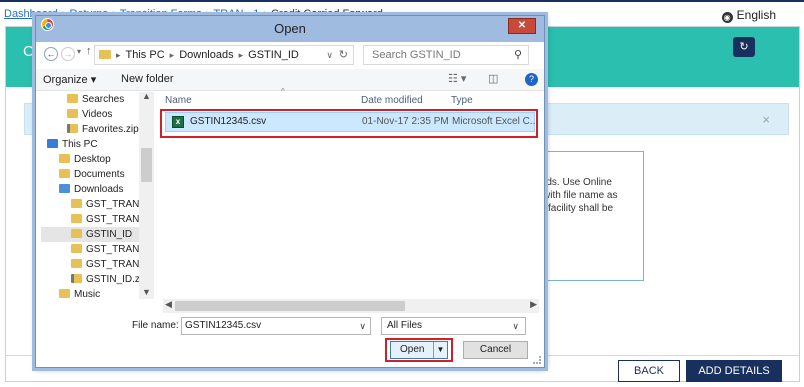  What do you see at coordinates (493, 78) in the screenshot?
I see `preview-pane-icon: ◫` at bounding box center [493, 78].